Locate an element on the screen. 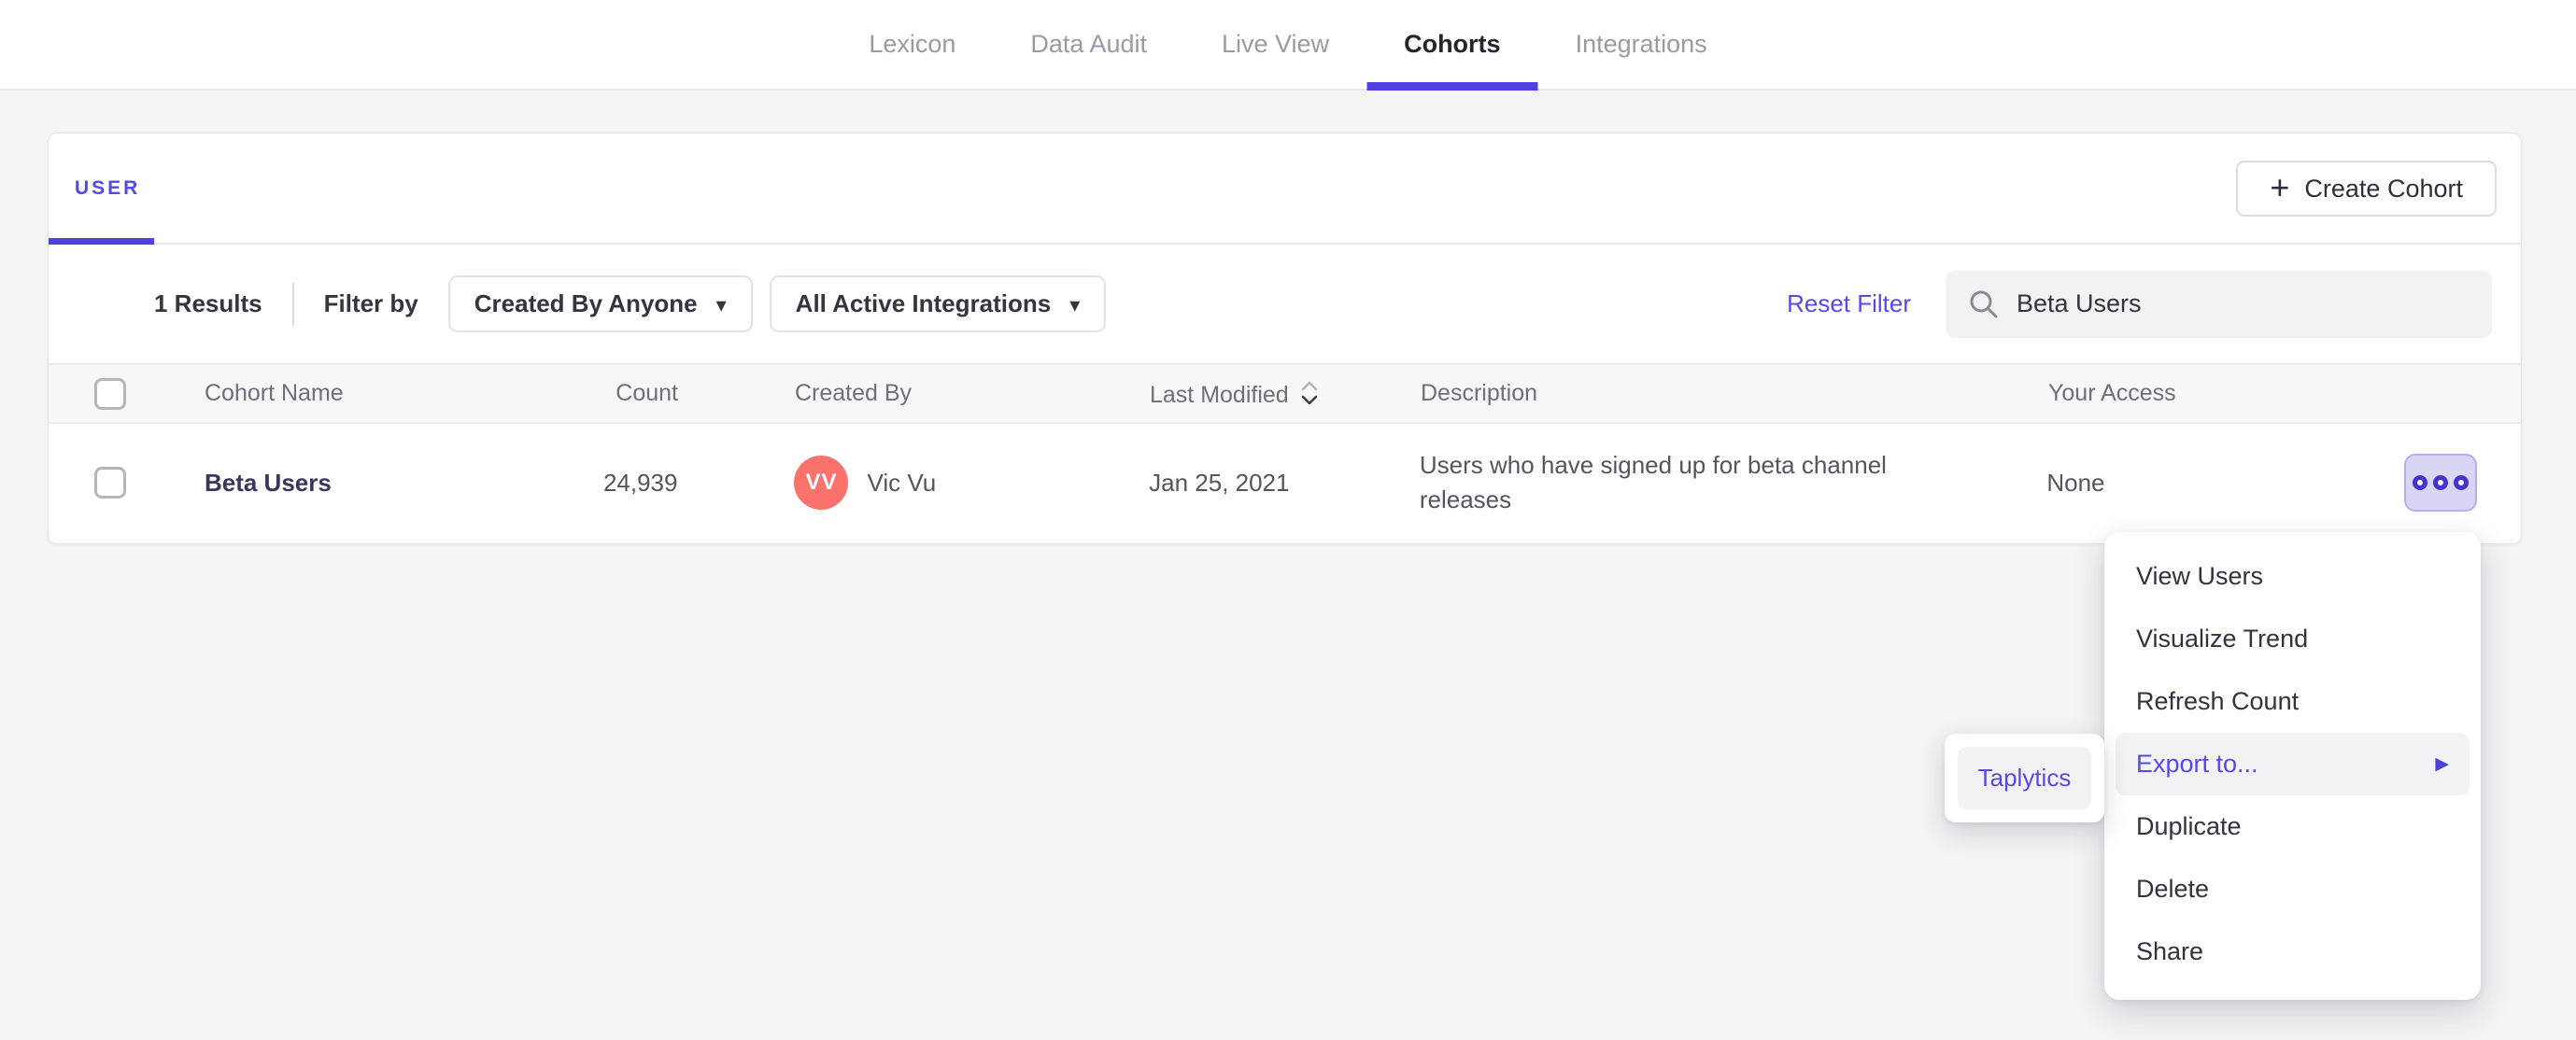 The image size is (2576, 1040). actions-cell is located at coordinates (2440, 483).